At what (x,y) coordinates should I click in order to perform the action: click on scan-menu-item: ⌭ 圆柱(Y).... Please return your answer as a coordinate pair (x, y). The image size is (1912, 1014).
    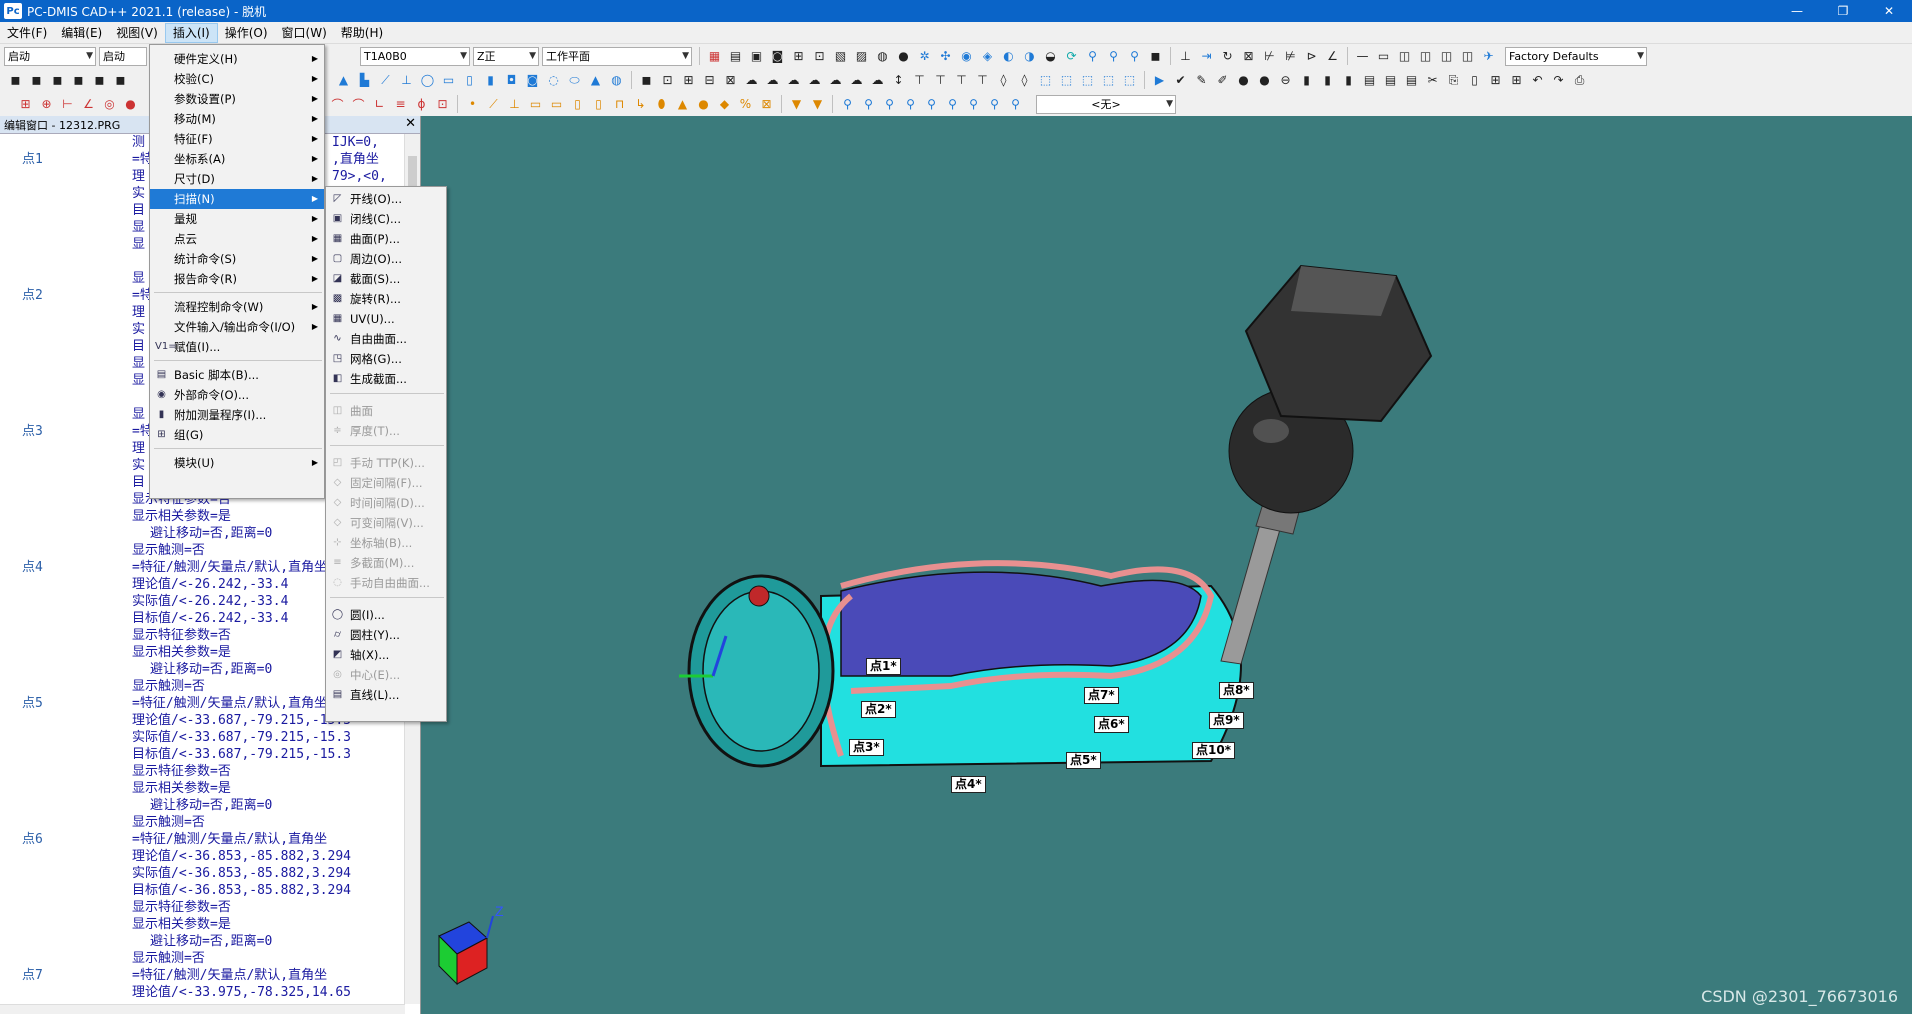
    Looking at the image, I should click on (386, 635).